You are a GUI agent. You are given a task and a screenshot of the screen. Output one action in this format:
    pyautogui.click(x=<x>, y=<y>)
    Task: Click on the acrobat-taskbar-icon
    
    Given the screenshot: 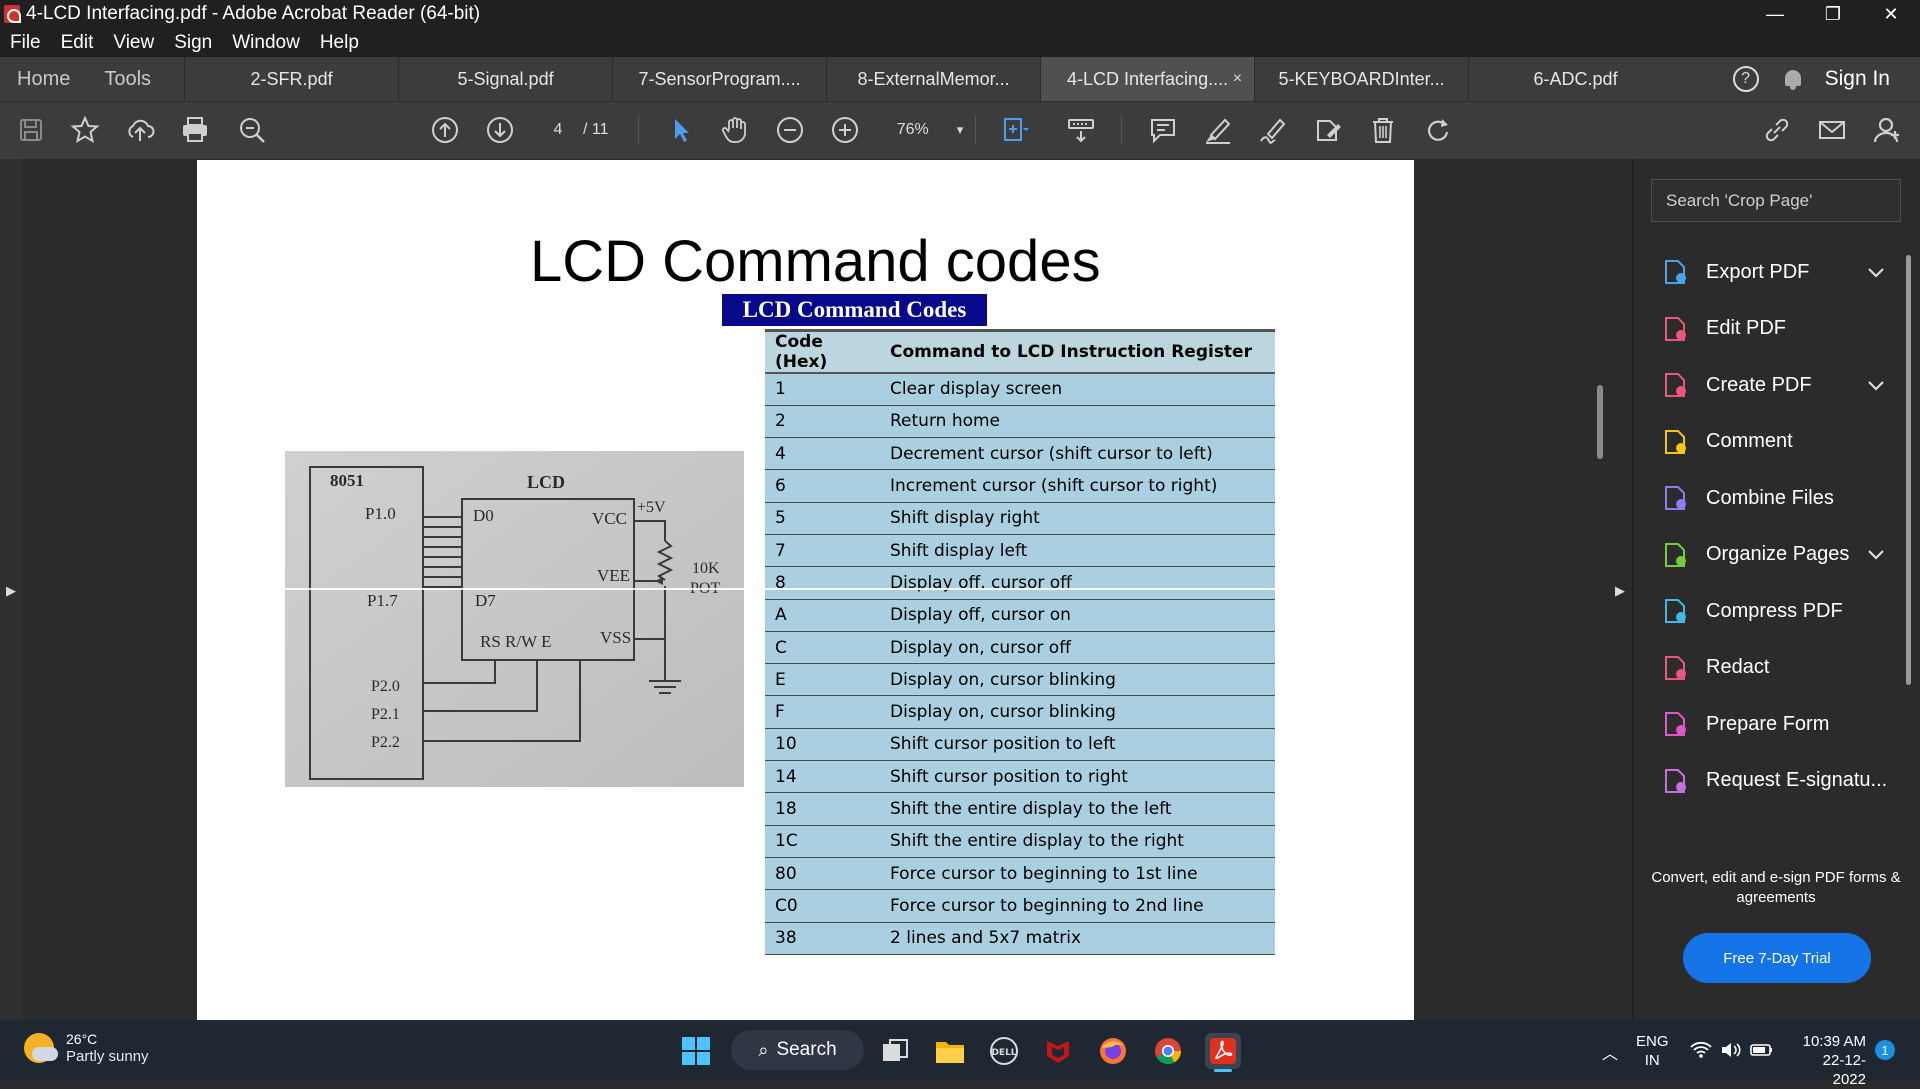 What is the action you would take?
    pyautogui.click(x=1223, y=1051)
    